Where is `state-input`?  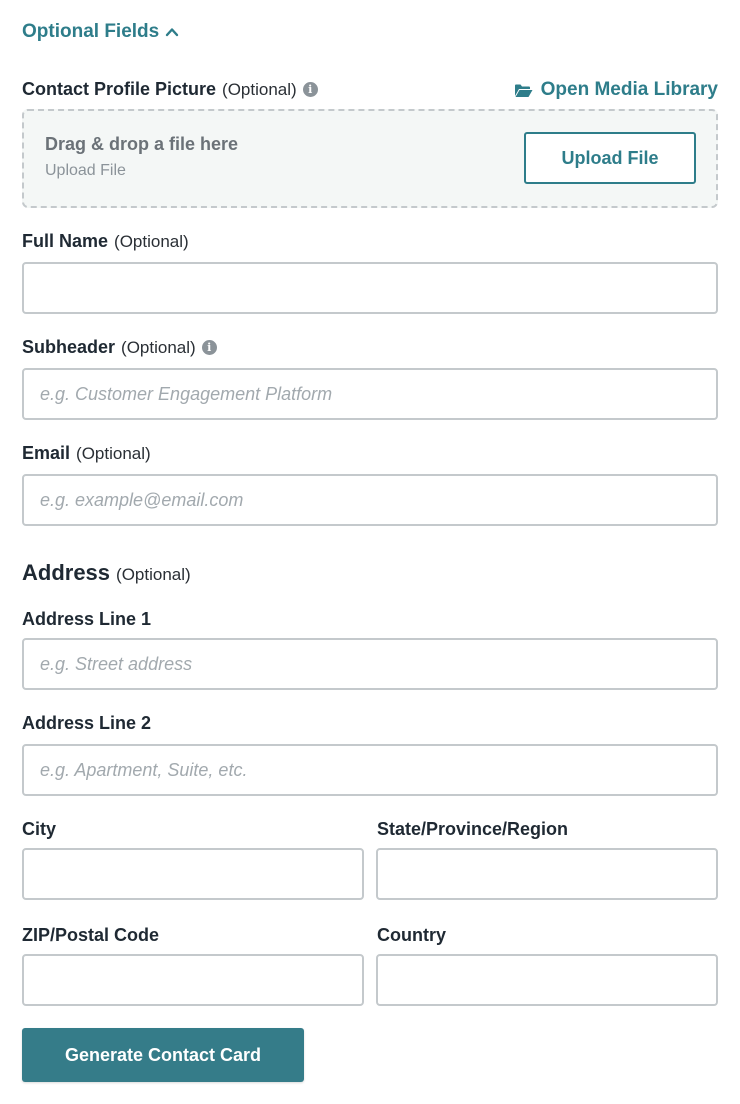
state-input is located at coordinates (547, 874).